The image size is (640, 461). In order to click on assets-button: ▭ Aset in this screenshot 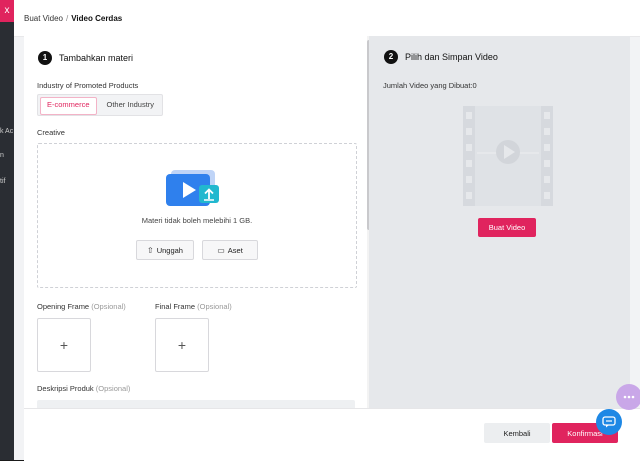, I will do `click(230, 250)`.